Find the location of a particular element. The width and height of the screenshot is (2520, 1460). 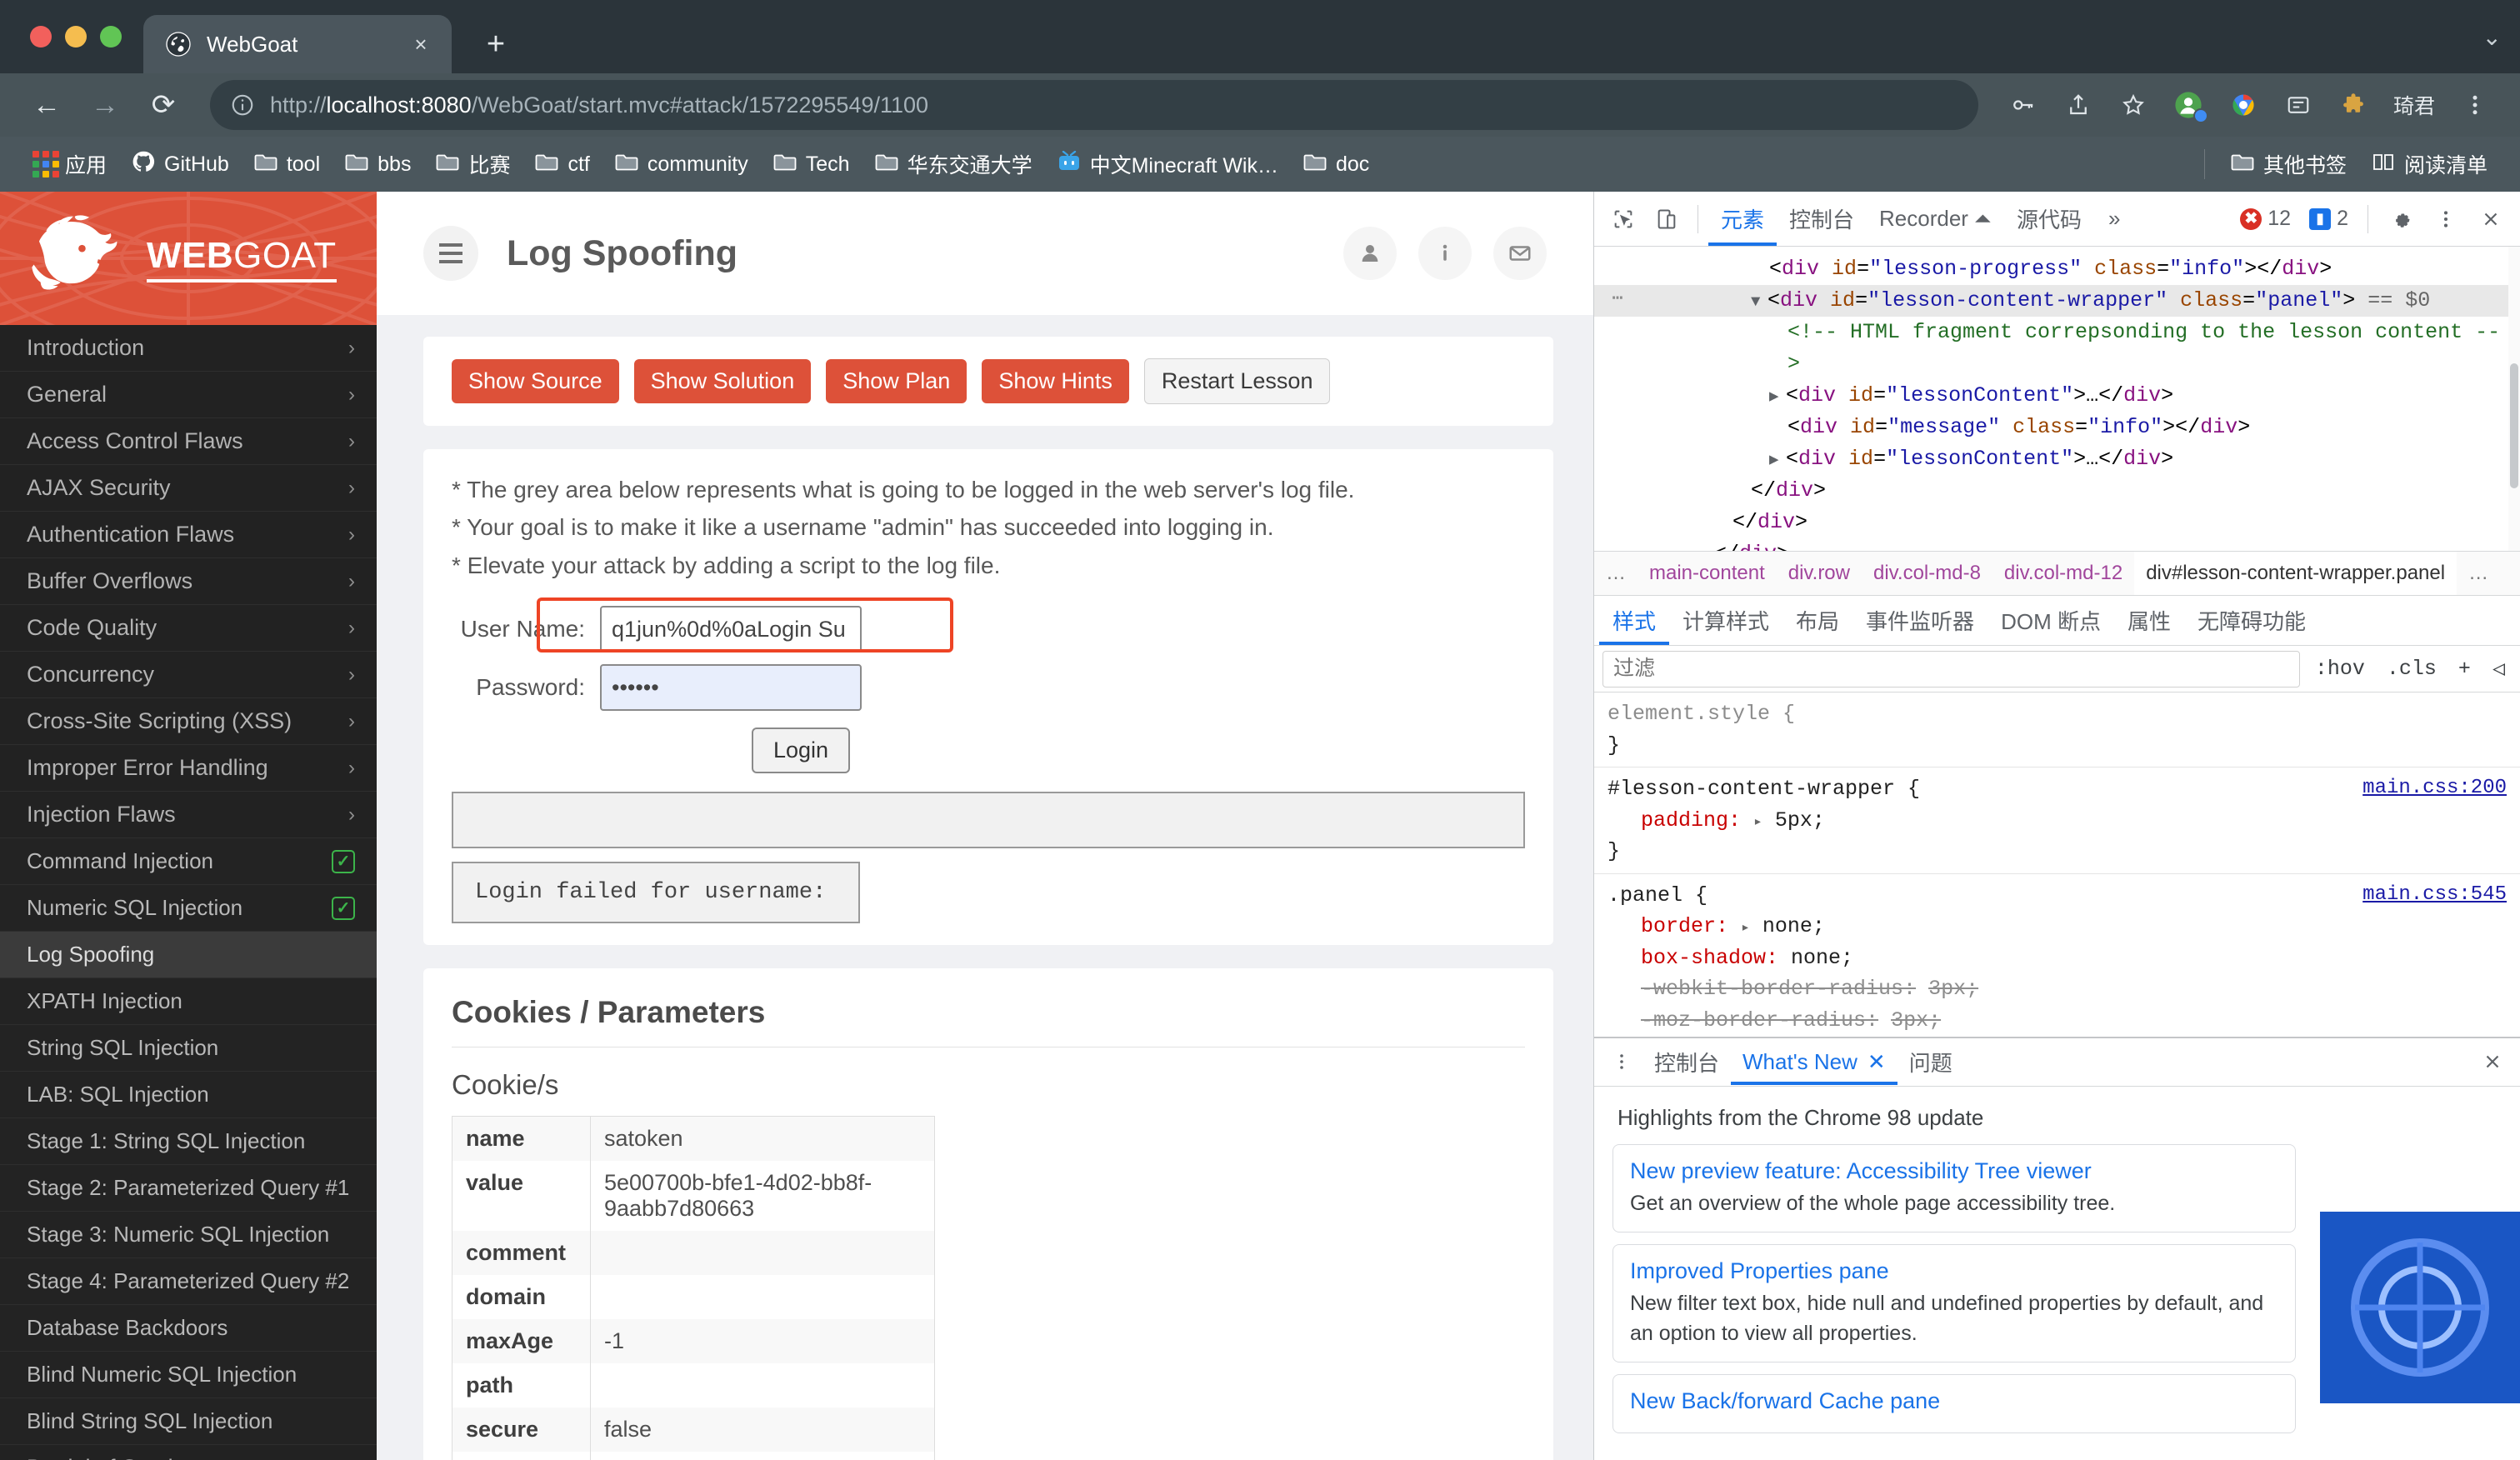

bookmark-bbs: bbs is located at coordinates (377, 164).